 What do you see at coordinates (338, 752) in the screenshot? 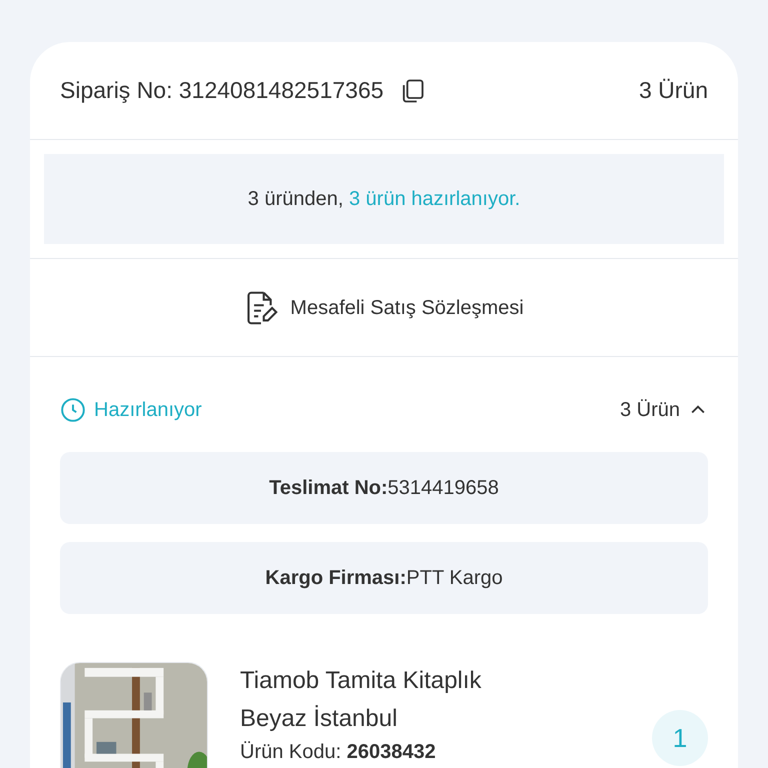
I see `product-code: Ürün Kodu: 26038432` at bounding box center [338, 752].